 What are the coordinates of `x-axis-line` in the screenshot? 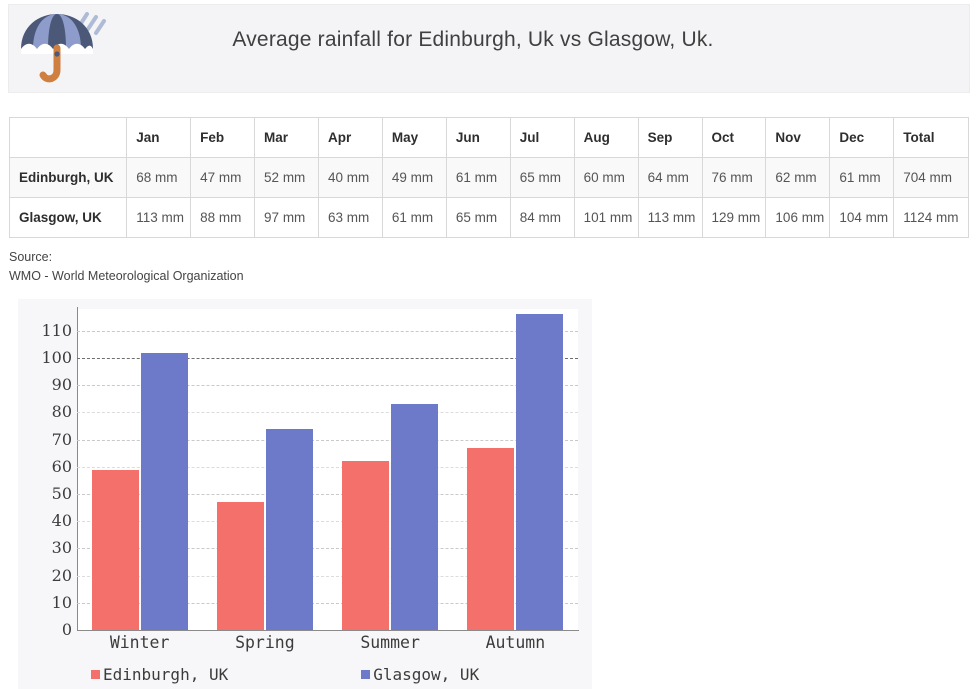 It's located at (328, 630).